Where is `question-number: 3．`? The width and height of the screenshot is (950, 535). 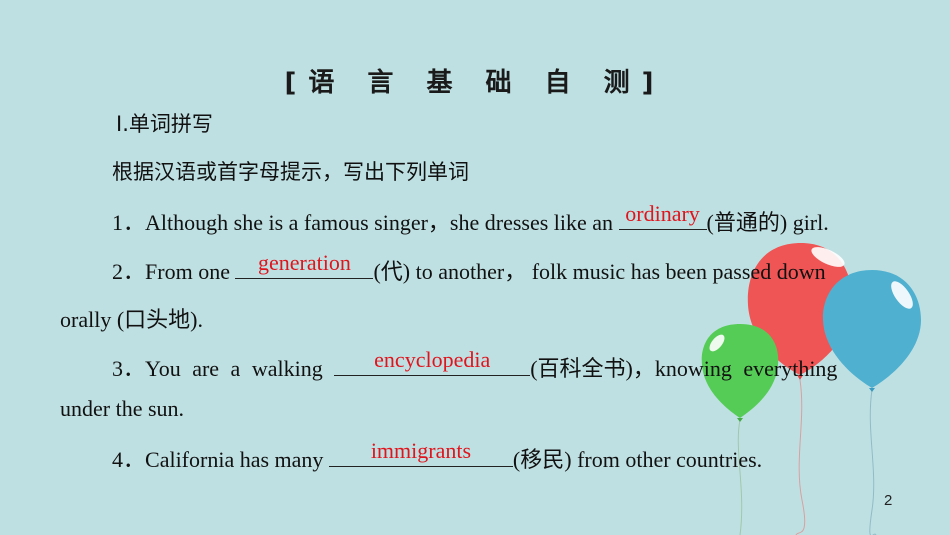 question-number: 3． is located at coordinates (129, 368).